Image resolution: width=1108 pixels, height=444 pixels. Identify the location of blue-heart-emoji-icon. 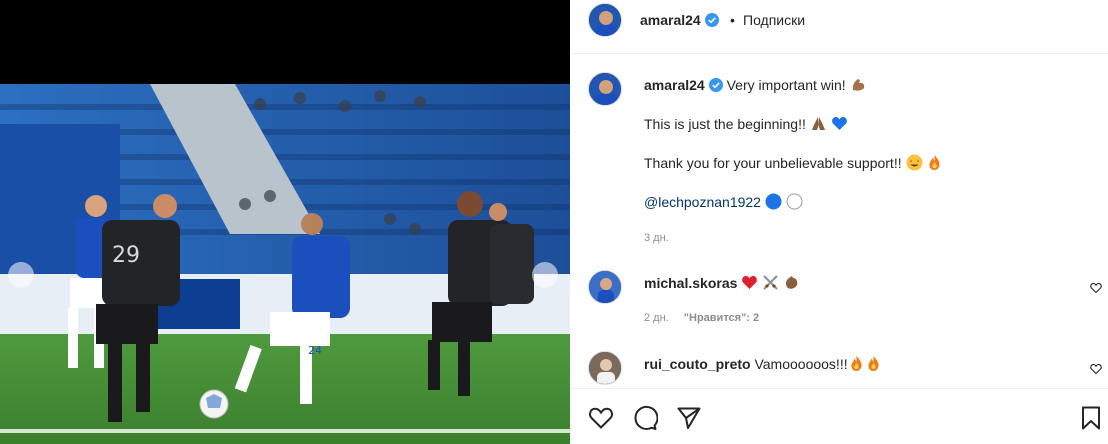
(839, 123).